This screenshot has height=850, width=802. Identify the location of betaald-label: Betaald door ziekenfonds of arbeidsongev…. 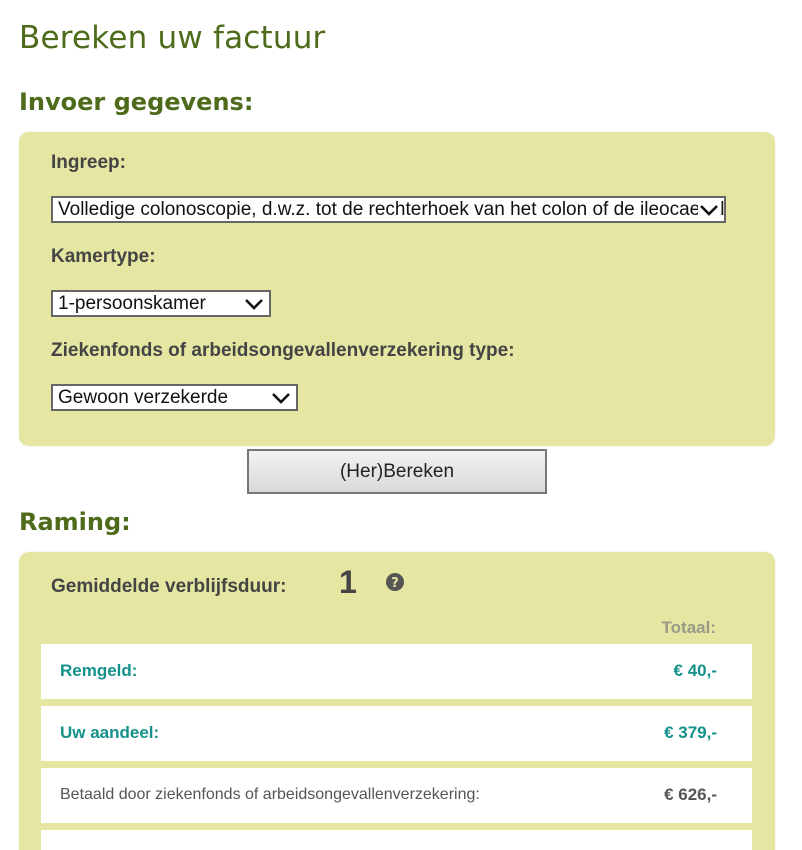
(270, 794).